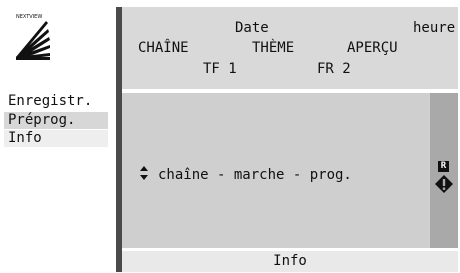  I want to click on footer-label: Info, so click(290, 261).